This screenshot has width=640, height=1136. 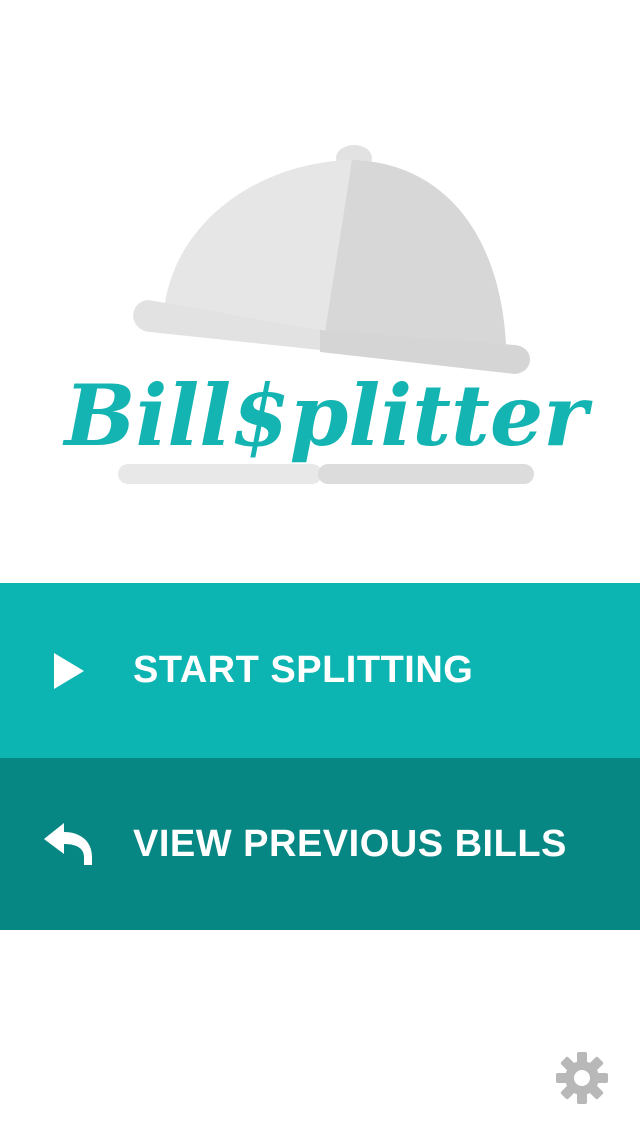 I want to click on start-splitting-label: START SPLITTING, so click(x=303, y=670).